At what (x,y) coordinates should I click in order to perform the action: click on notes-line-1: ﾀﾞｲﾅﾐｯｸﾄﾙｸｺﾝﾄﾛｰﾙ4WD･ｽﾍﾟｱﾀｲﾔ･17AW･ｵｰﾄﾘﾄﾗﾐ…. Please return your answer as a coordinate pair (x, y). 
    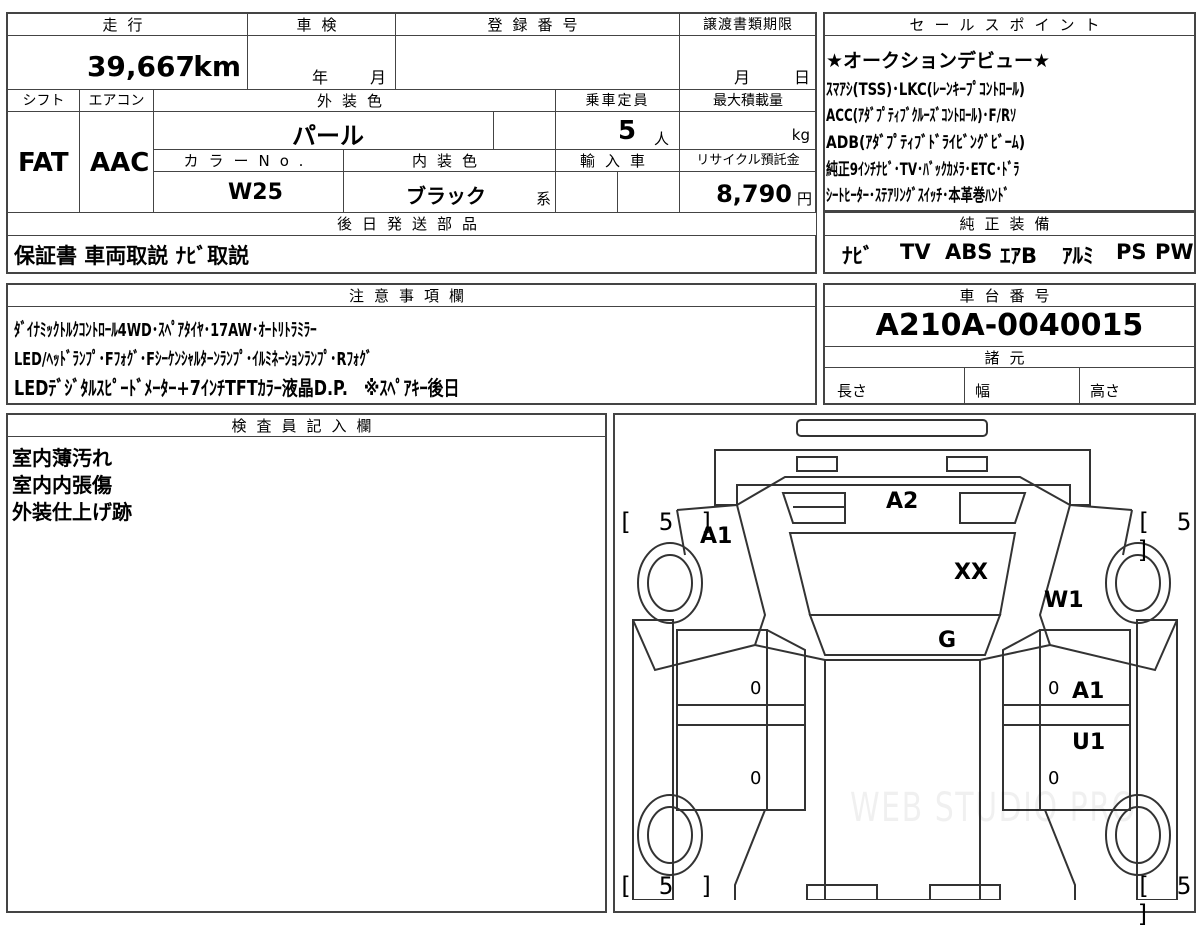
    Looking at the image, I should click on (165, 330).